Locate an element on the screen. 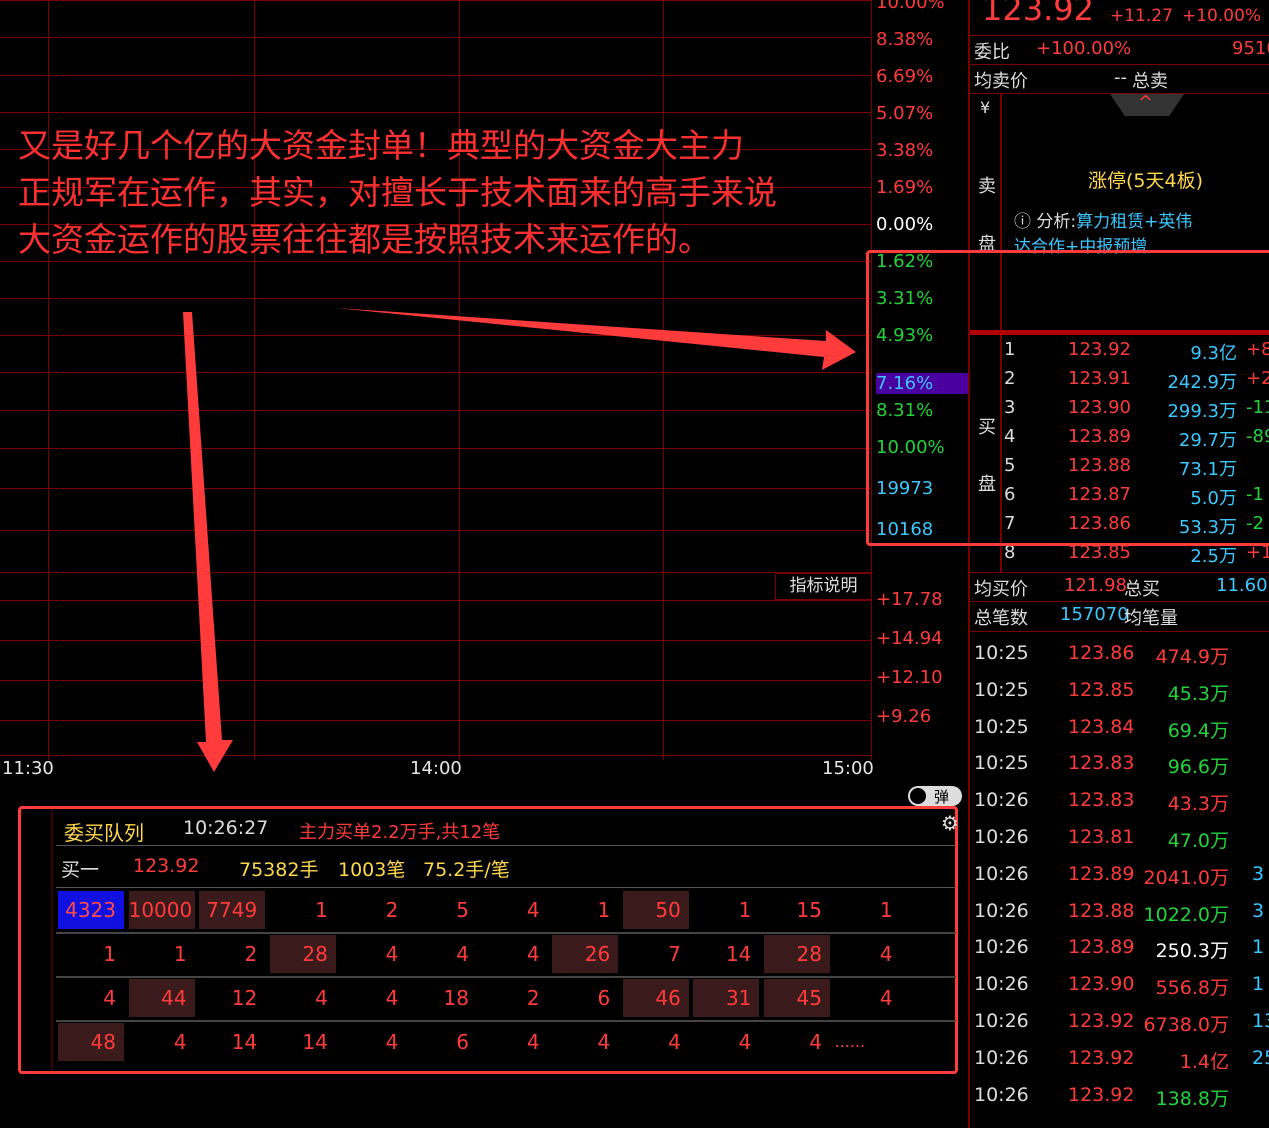 The image size is (1269, 1128). total-buy-value: 11.60 is located at coordinates (1242, 585).